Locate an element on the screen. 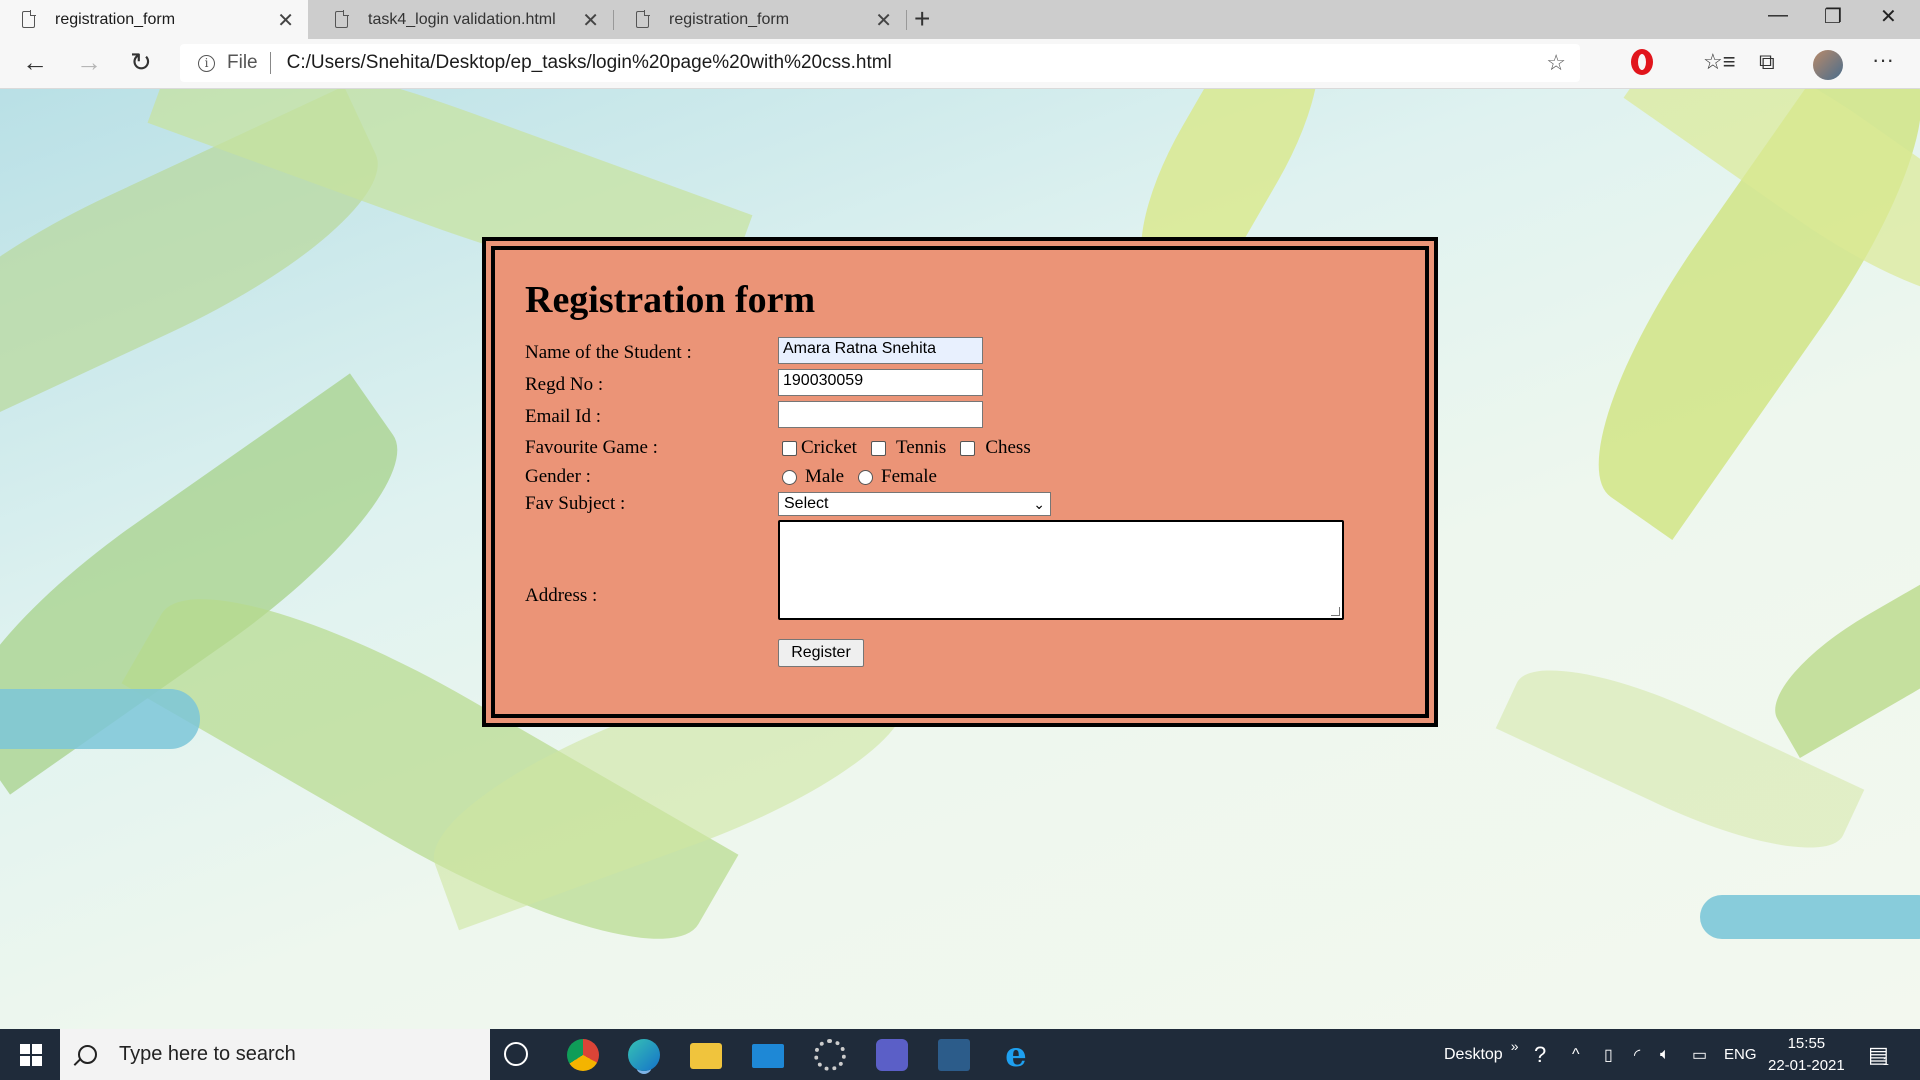 This screenshot has width=1920, height=1080. tab-task4-login: task4_login validation.html ✕ is located at coordinates (463, 19).